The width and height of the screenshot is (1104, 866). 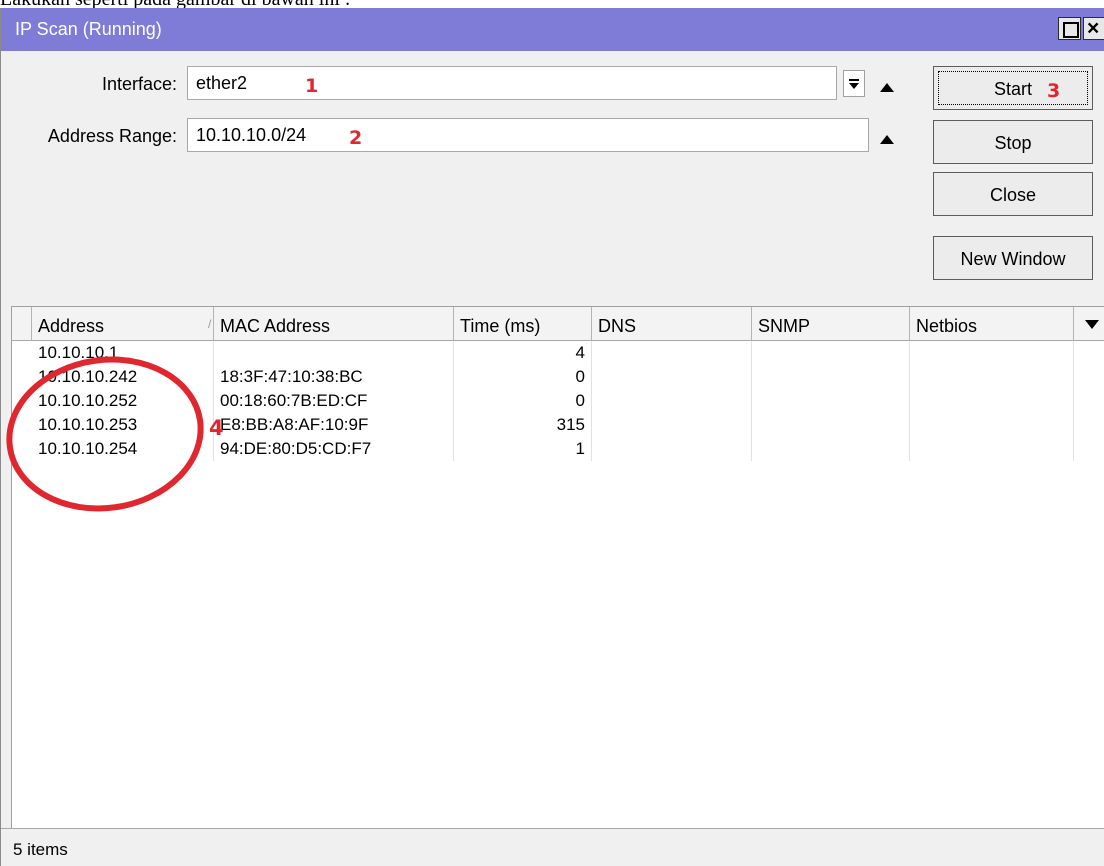 What do you see at coordinates (216, 428) in the screenshot?
I see `annotation-number-4: 4` at bounding box center [216, 428].